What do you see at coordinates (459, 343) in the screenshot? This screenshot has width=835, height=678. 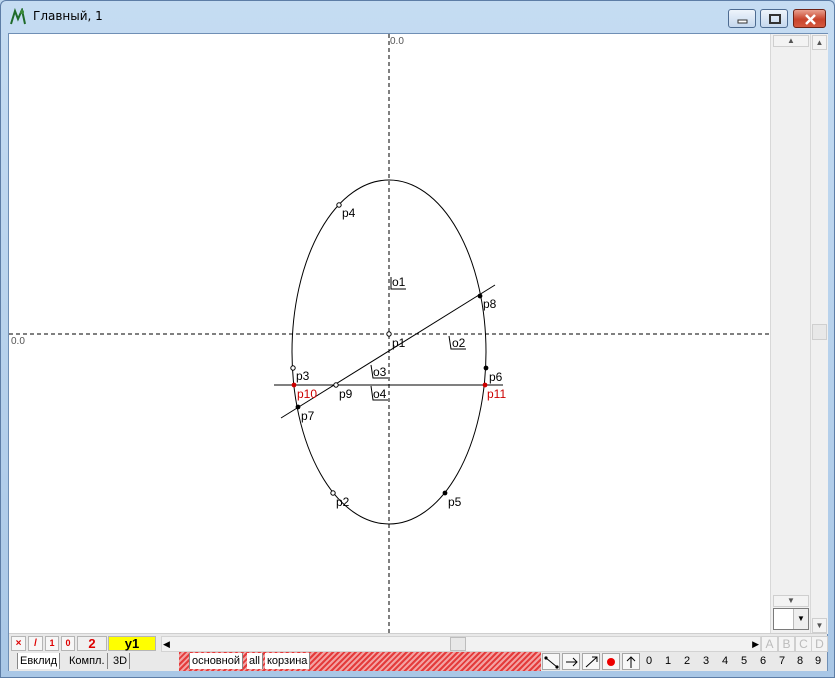 I see `object-label-o2: o2` at bounding box center [459, 343].